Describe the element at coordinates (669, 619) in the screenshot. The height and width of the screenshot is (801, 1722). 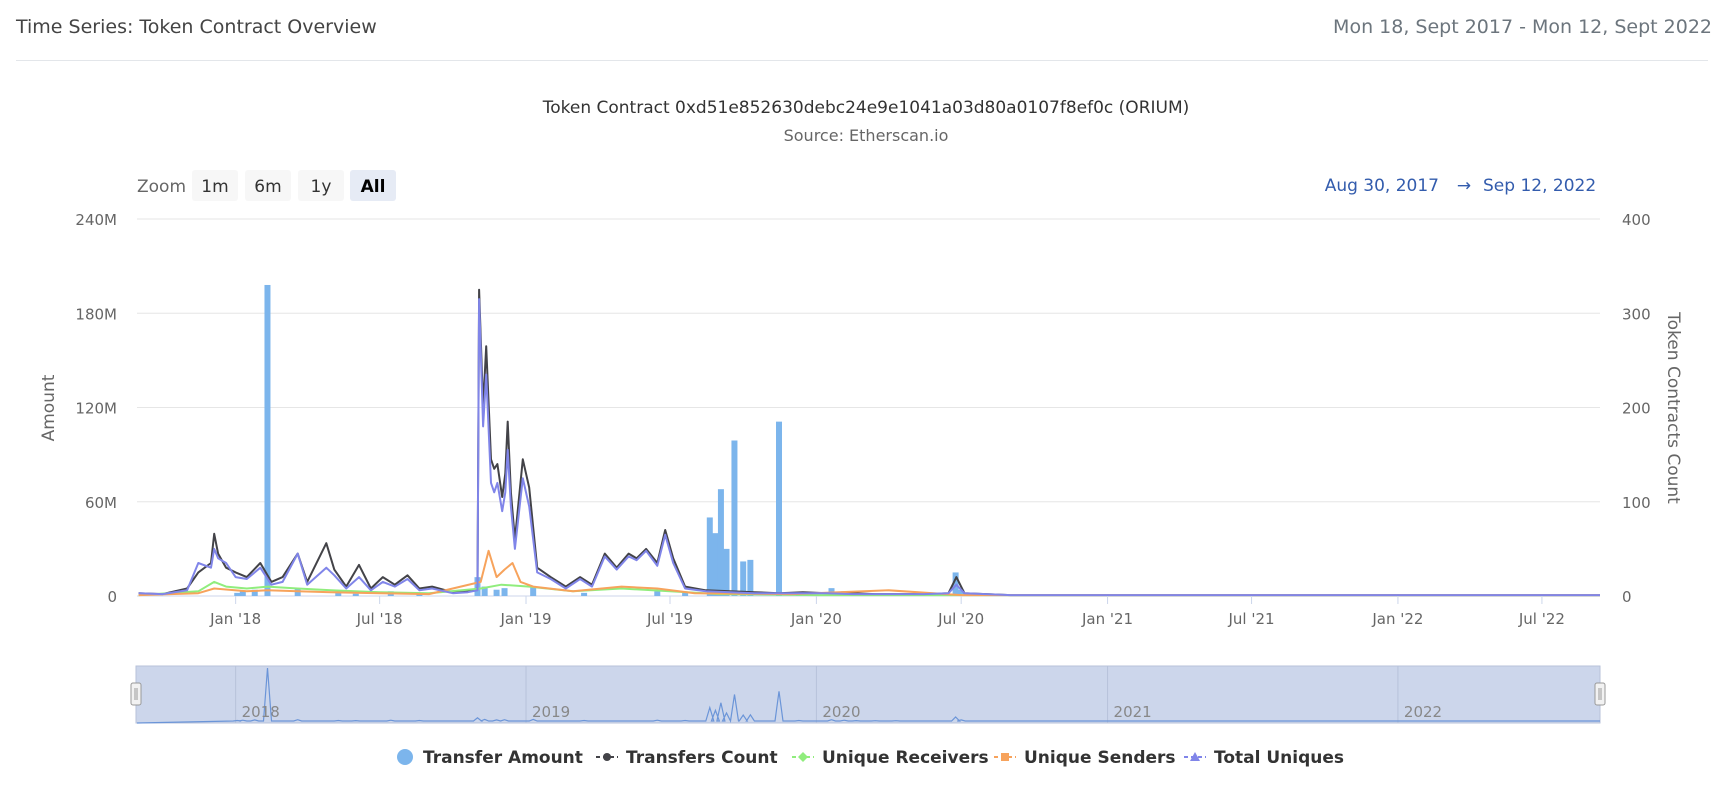
I see `x-tick-label: Jul '19` at that location.